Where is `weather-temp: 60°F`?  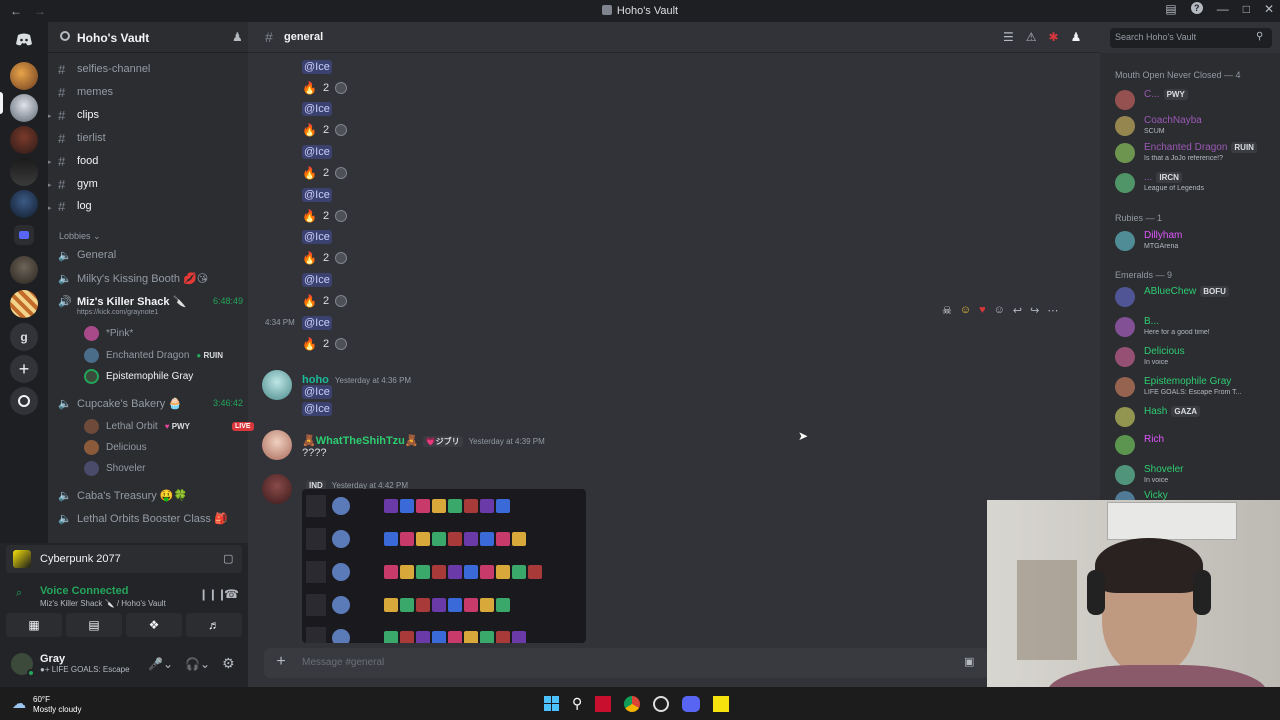 weather-temp: 60°F is located at coordinates (41, 699).